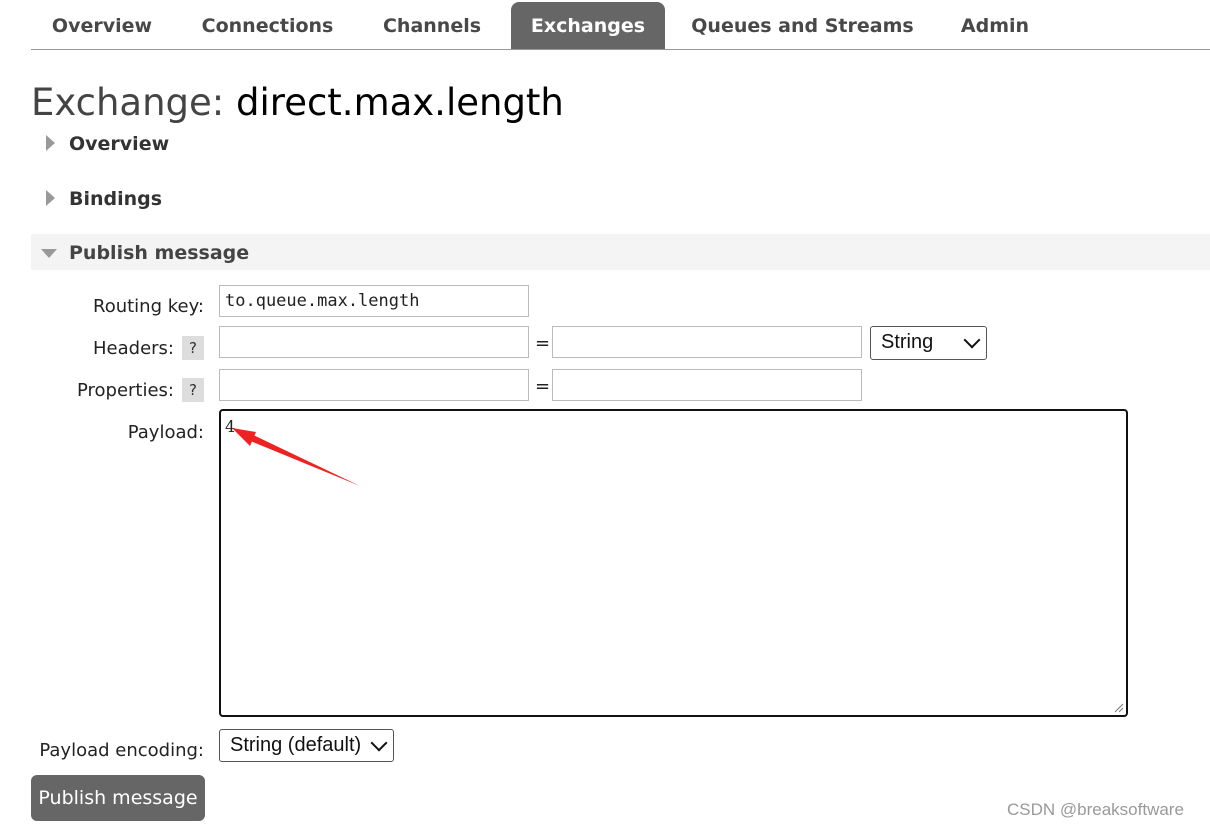 This screenshot has height=826, width=1210. I want to click on section-overview-label: Overview, so click(119, 144).